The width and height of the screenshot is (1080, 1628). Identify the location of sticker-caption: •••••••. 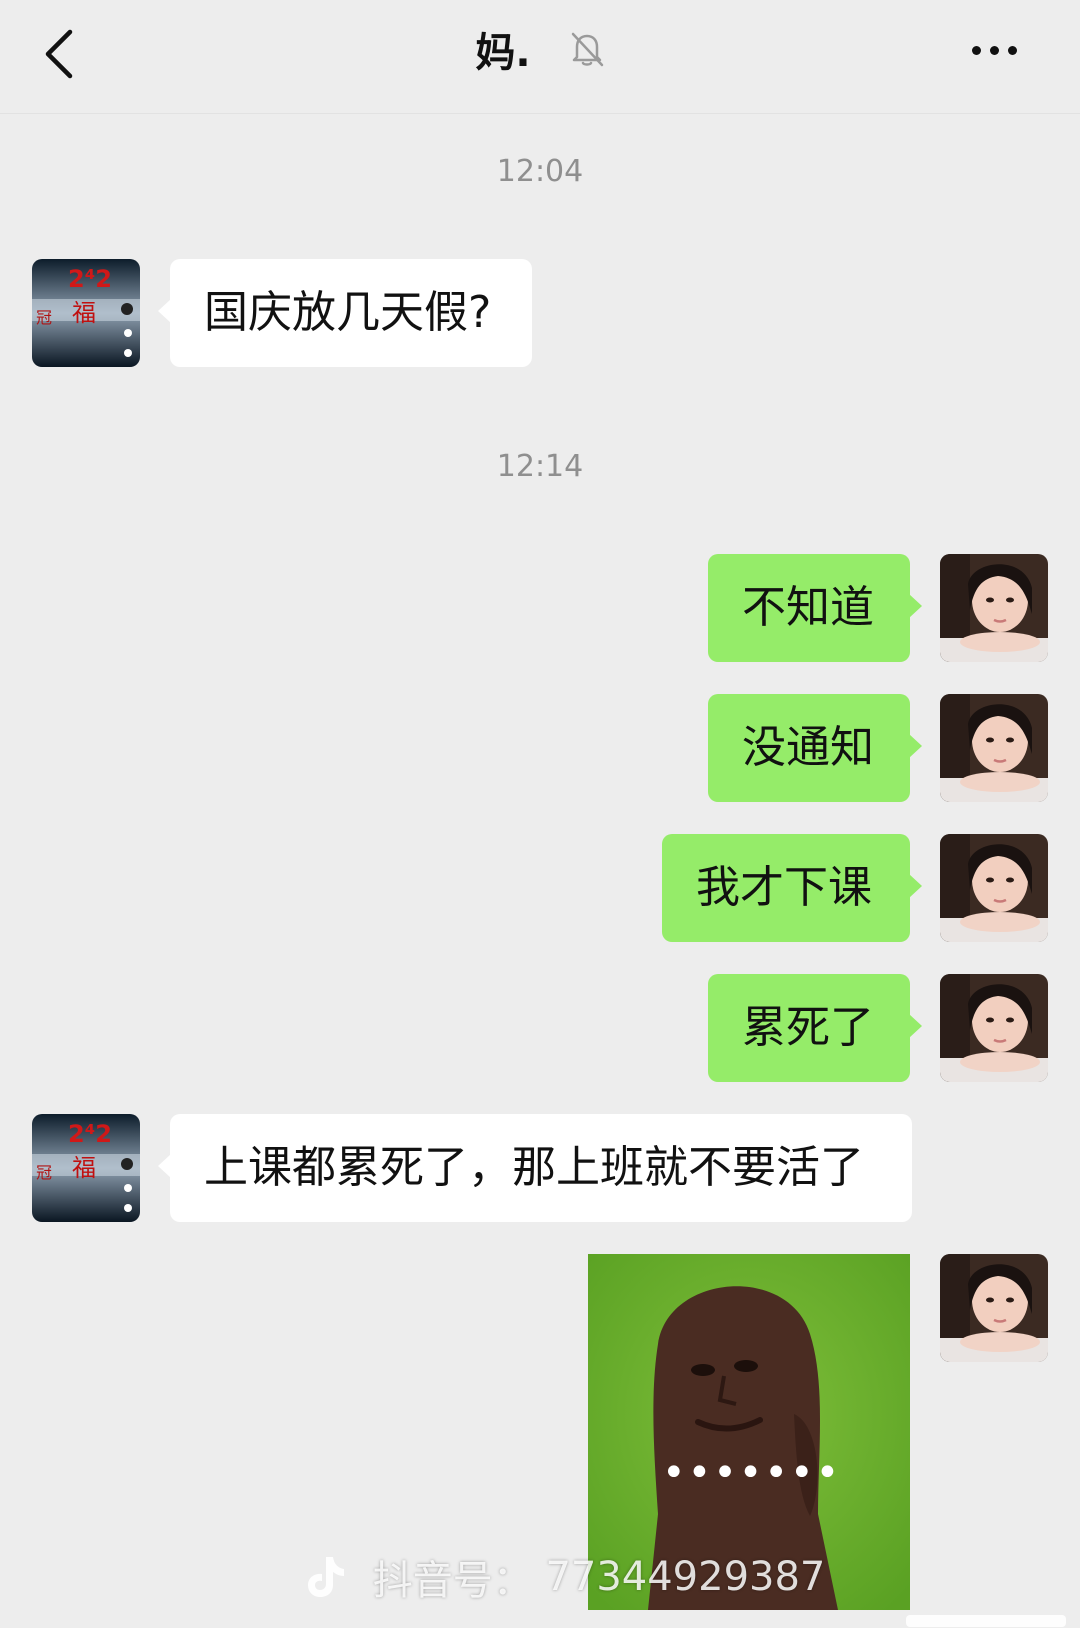
(752, 1473).